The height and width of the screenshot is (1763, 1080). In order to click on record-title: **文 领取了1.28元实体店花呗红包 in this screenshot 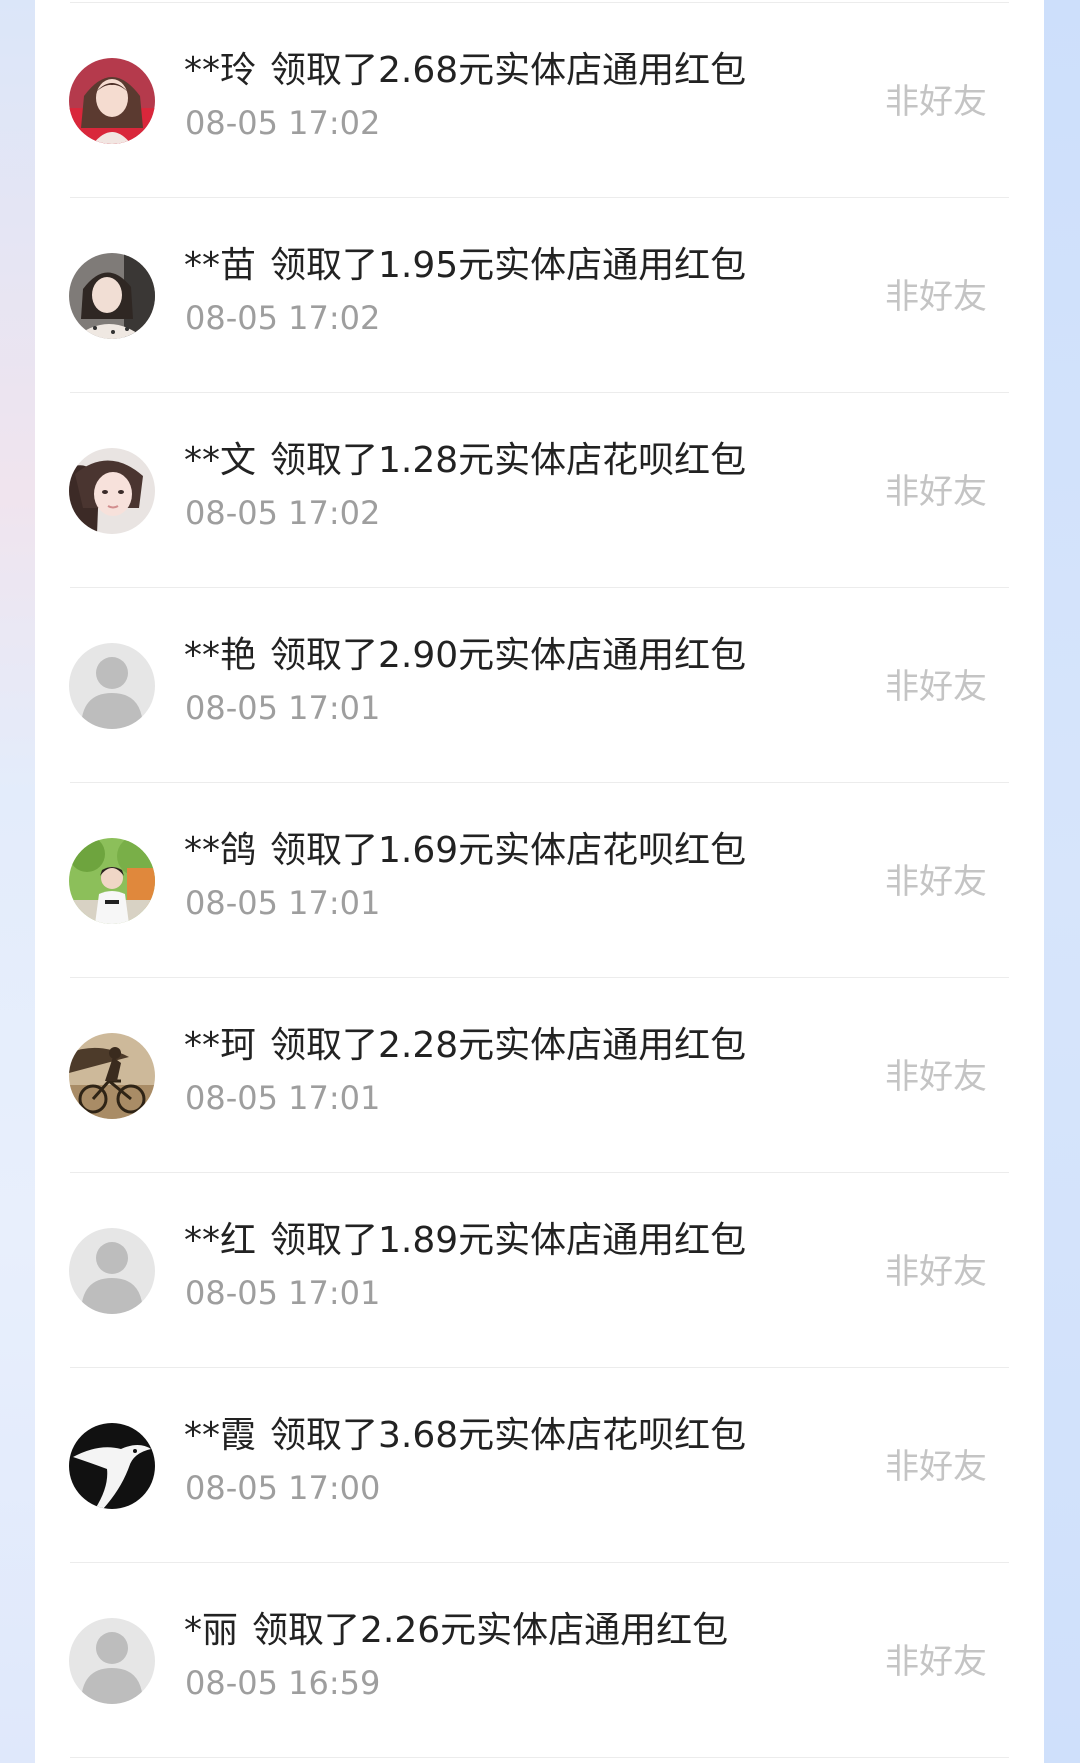, I will do `click(465, 461)`.